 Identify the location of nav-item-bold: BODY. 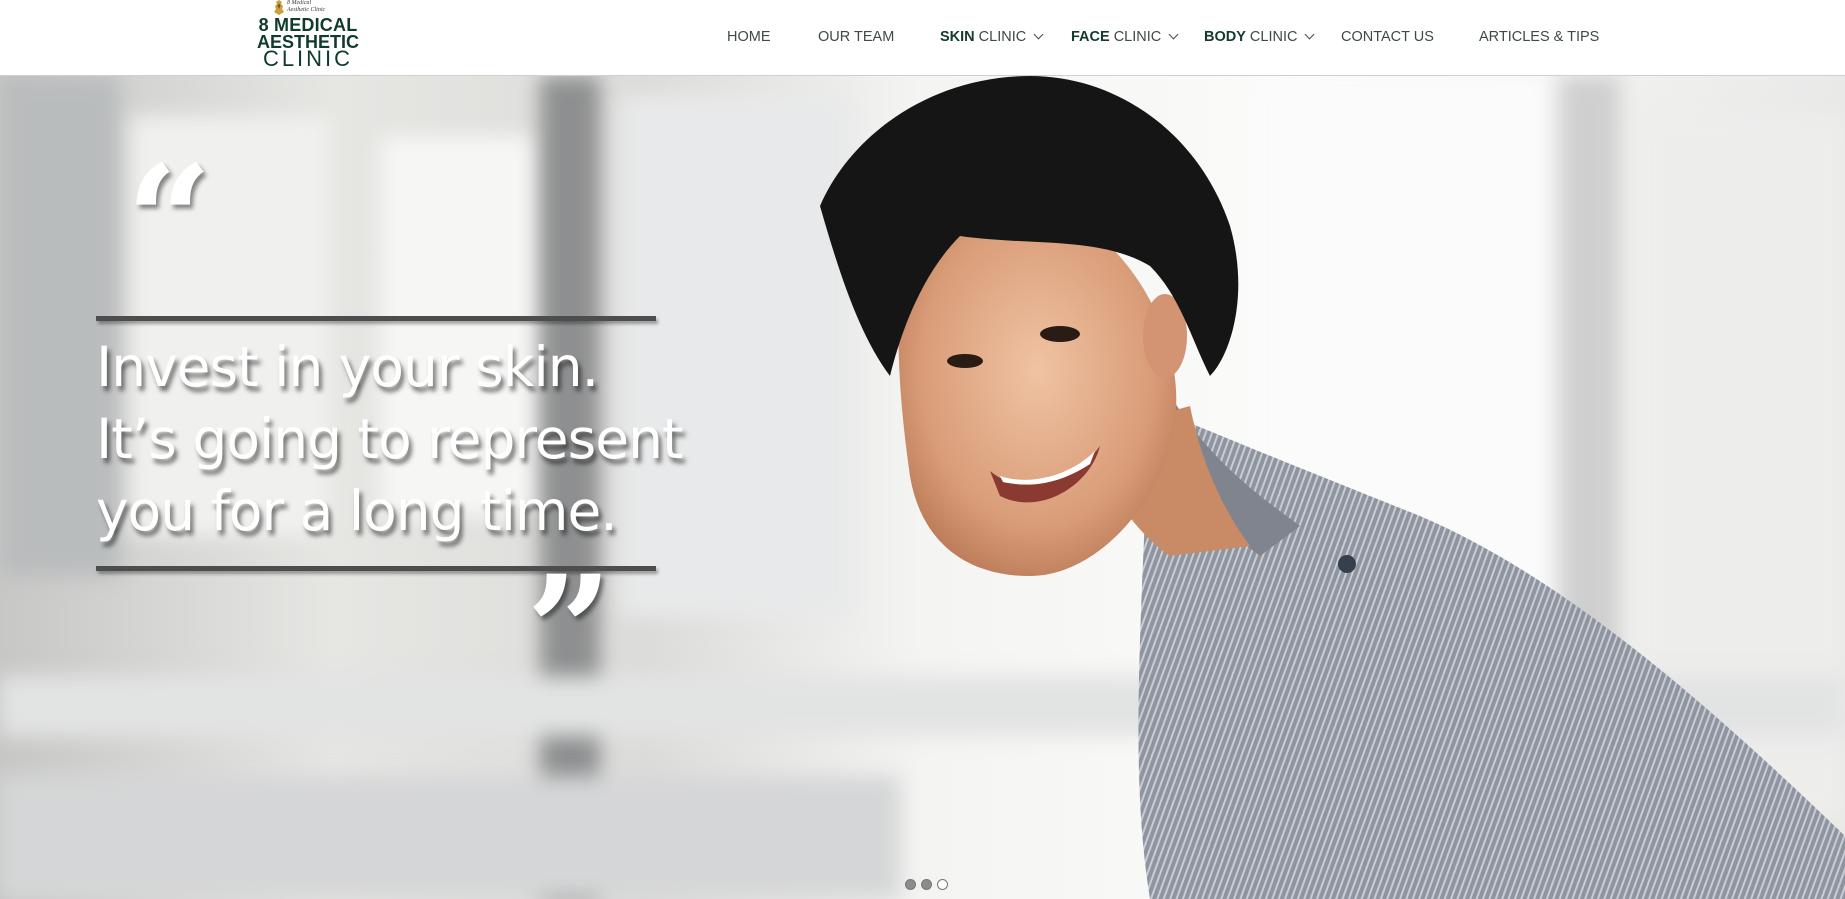
(1225, 37).